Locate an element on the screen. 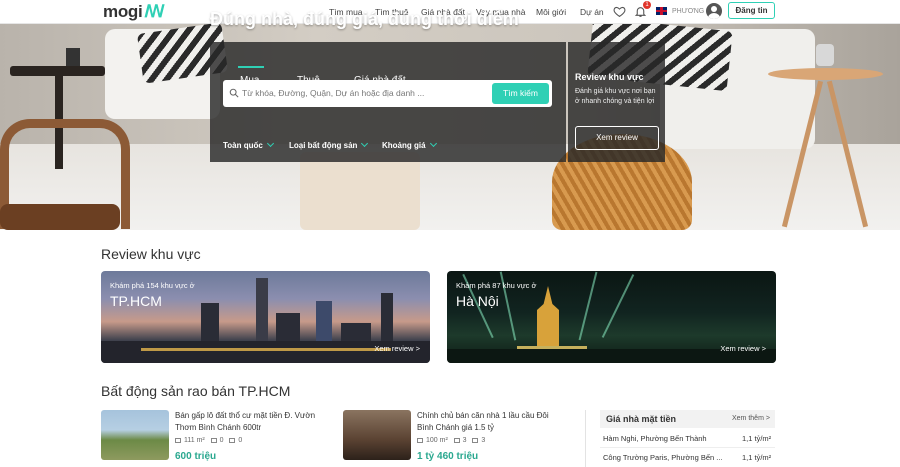  area-card-subtitle: Khám phá 154 khu vực ở is located at coordinates (152, 285).